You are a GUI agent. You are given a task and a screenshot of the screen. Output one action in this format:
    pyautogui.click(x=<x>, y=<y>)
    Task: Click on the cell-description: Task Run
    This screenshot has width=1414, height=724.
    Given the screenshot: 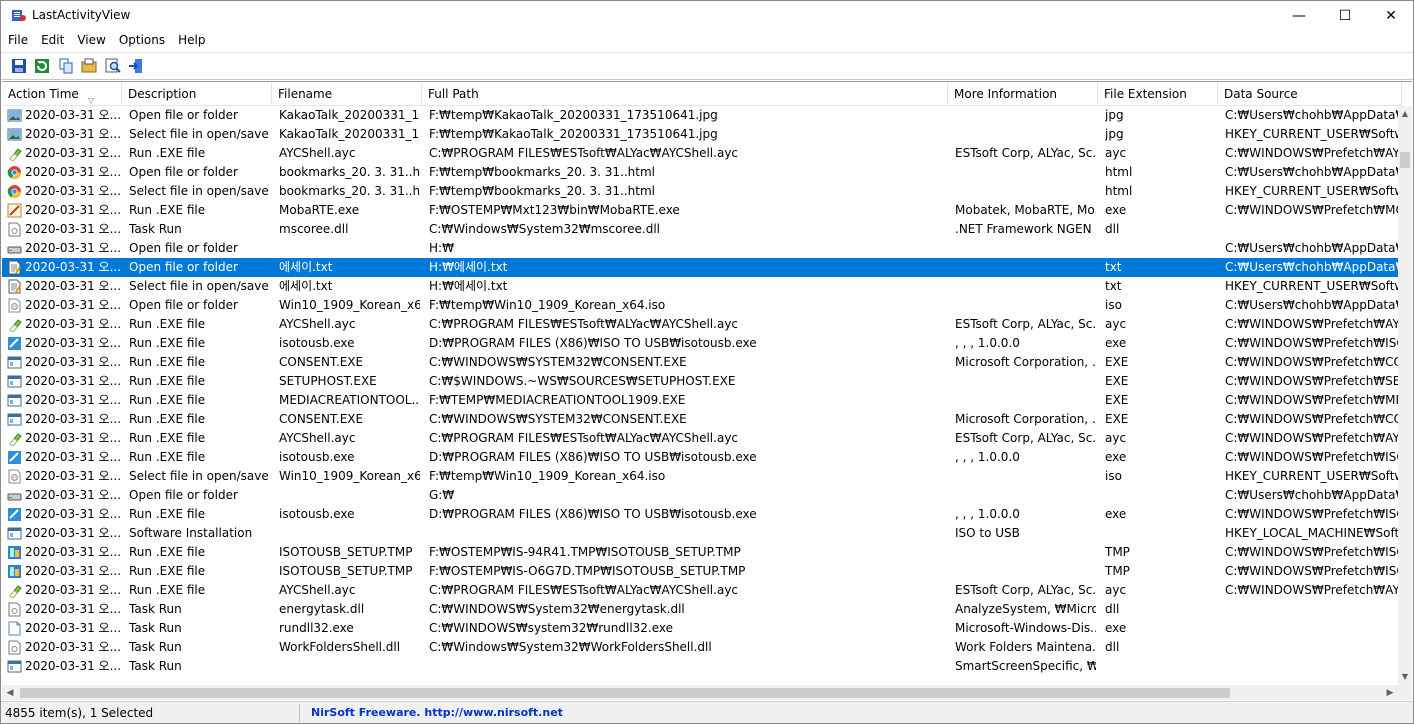 What is the action you would take?
    pyautogui.click(x=155, y=666)
    